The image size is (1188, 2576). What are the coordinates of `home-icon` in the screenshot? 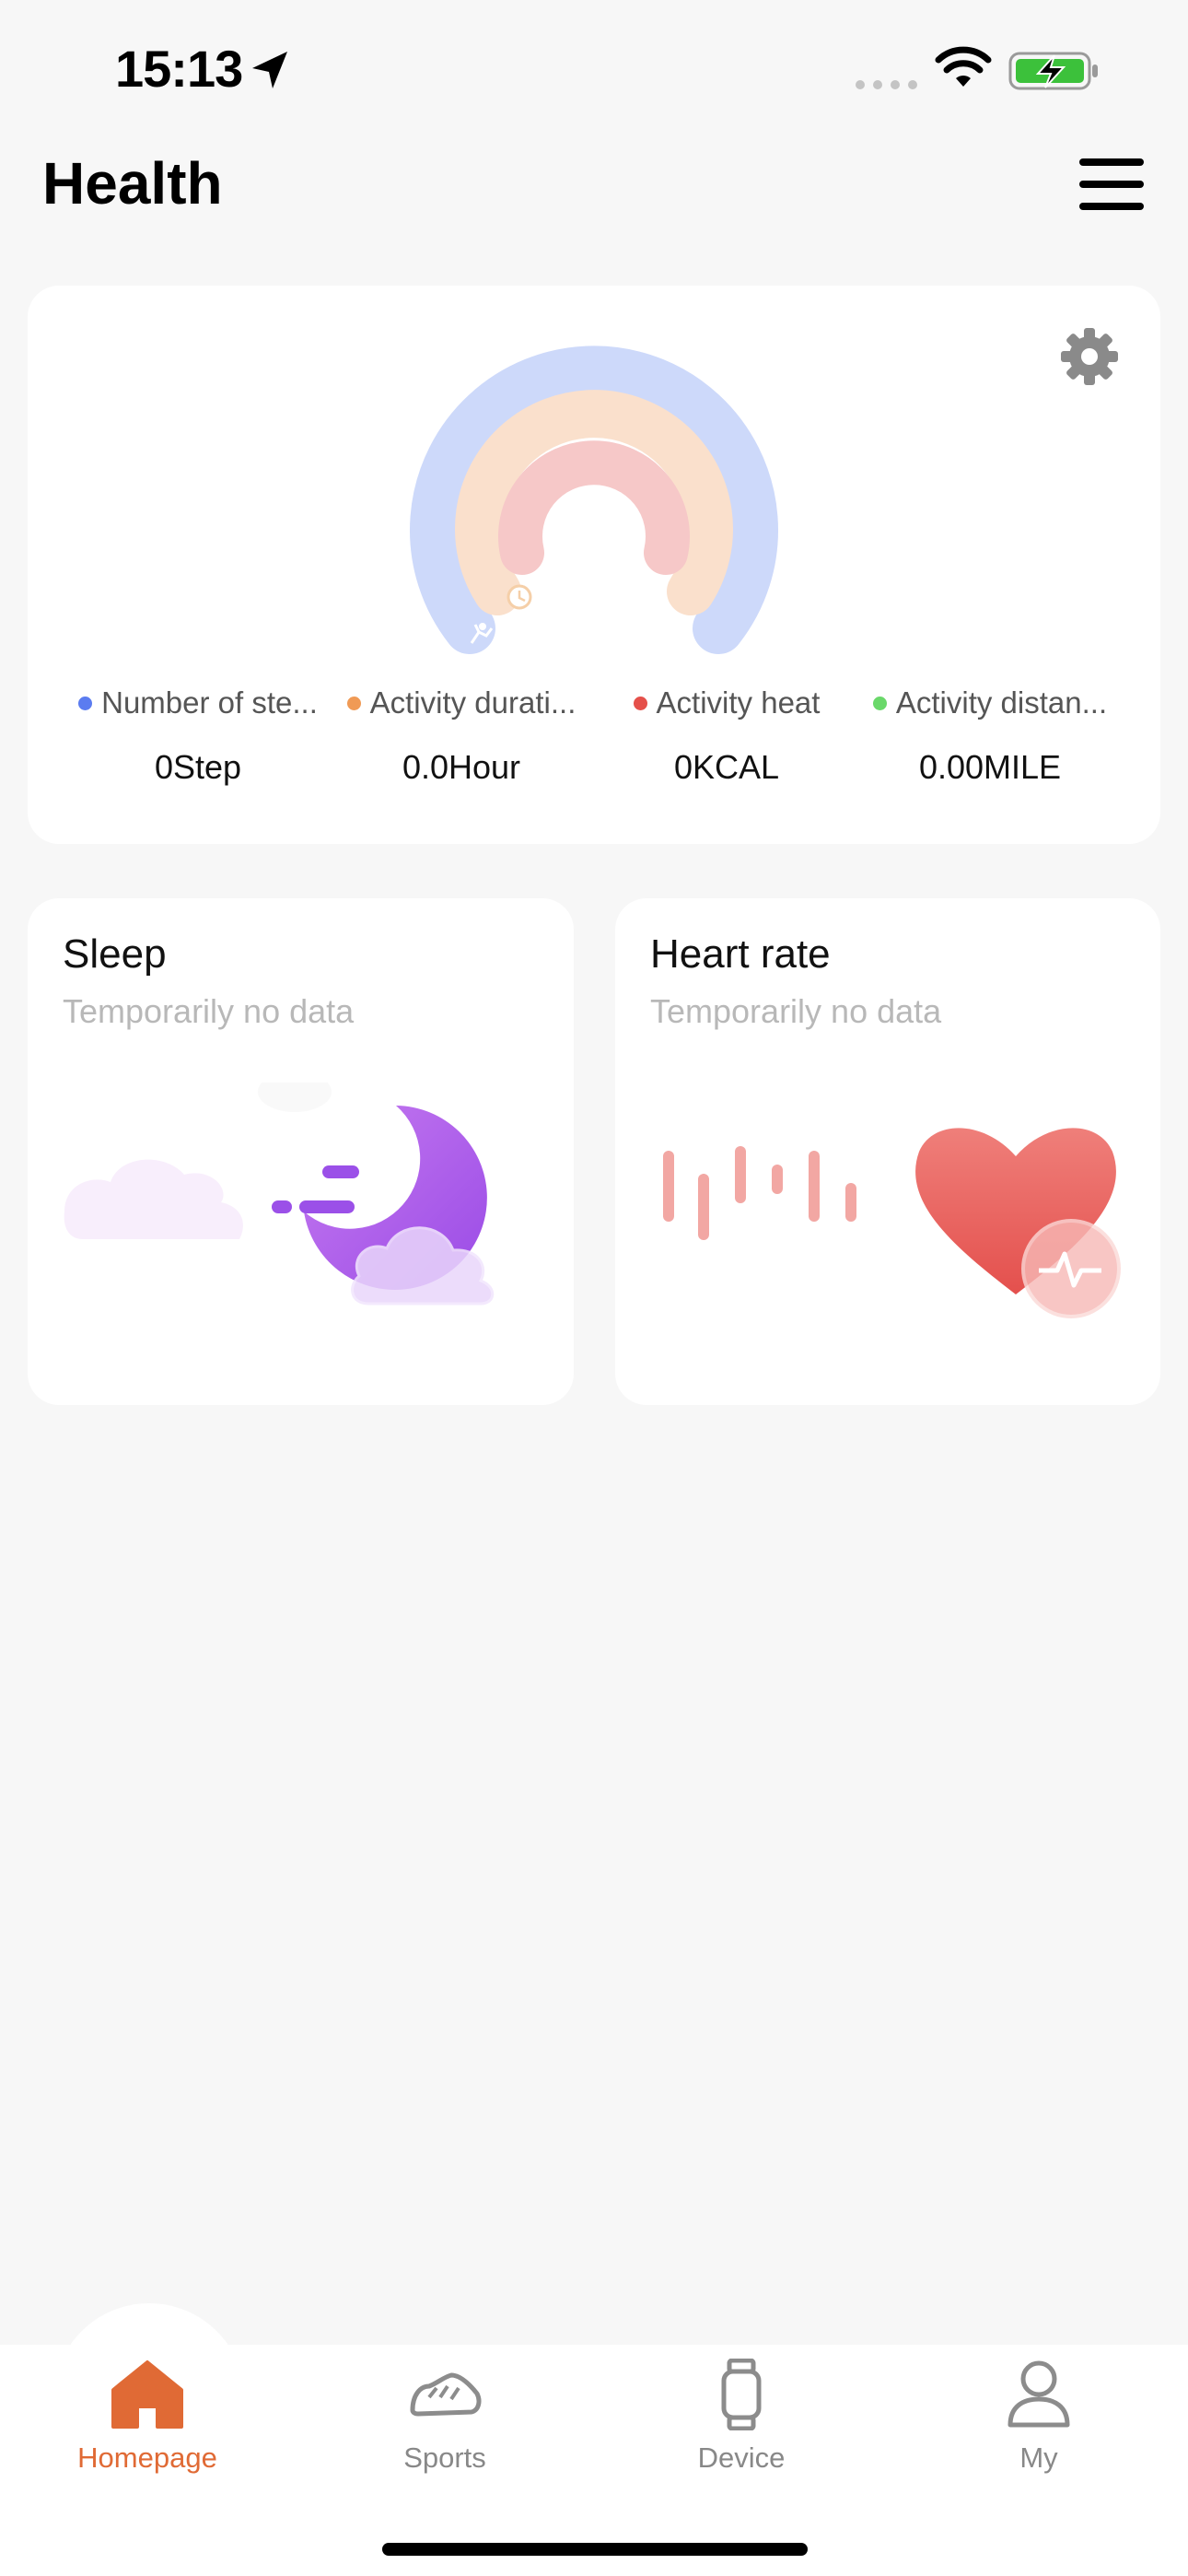 It's located at (147, 2394).